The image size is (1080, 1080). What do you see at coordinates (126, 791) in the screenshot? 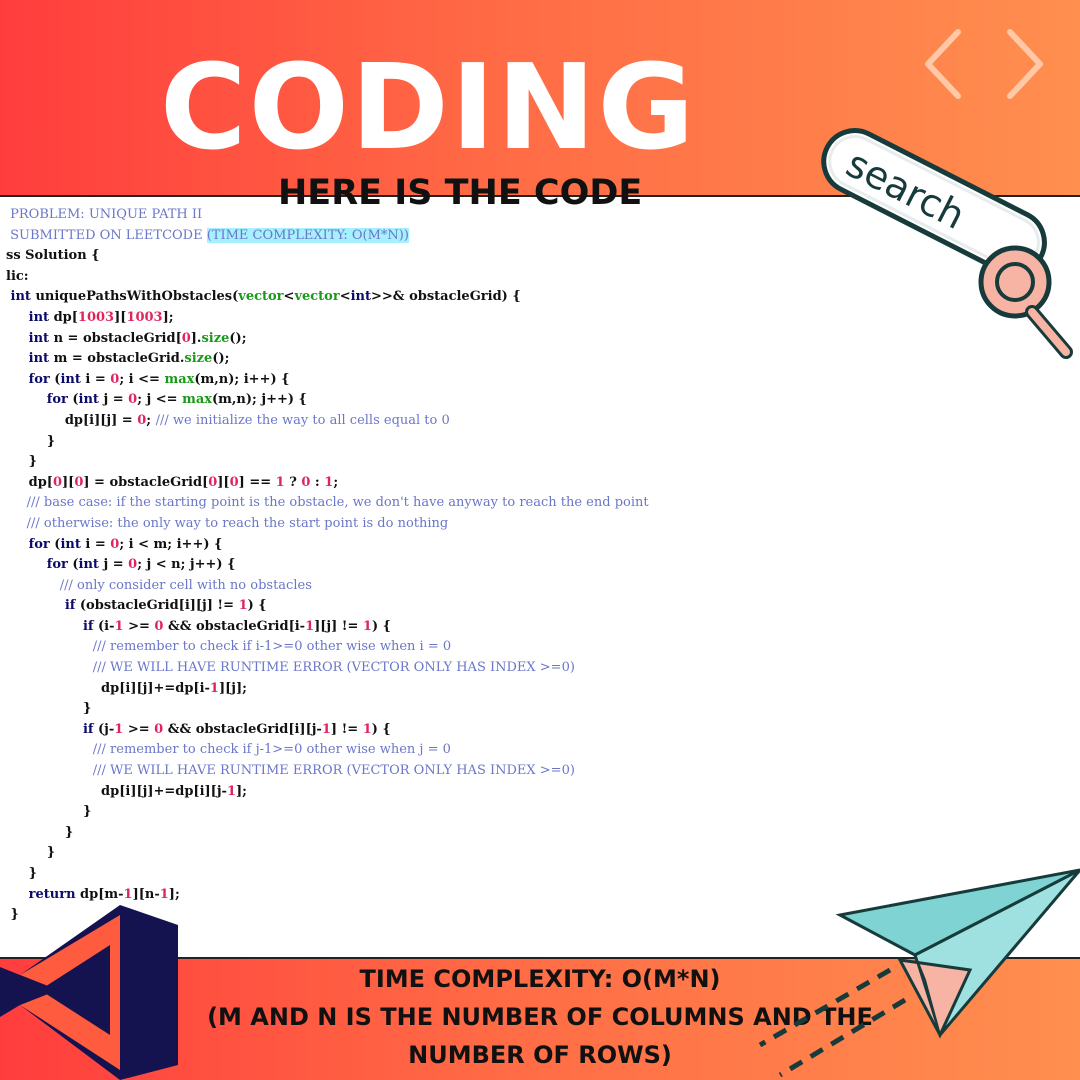
I see `code-line: dp[i][j]+=dp[i][j-1];` at bounding box center [126, 791].